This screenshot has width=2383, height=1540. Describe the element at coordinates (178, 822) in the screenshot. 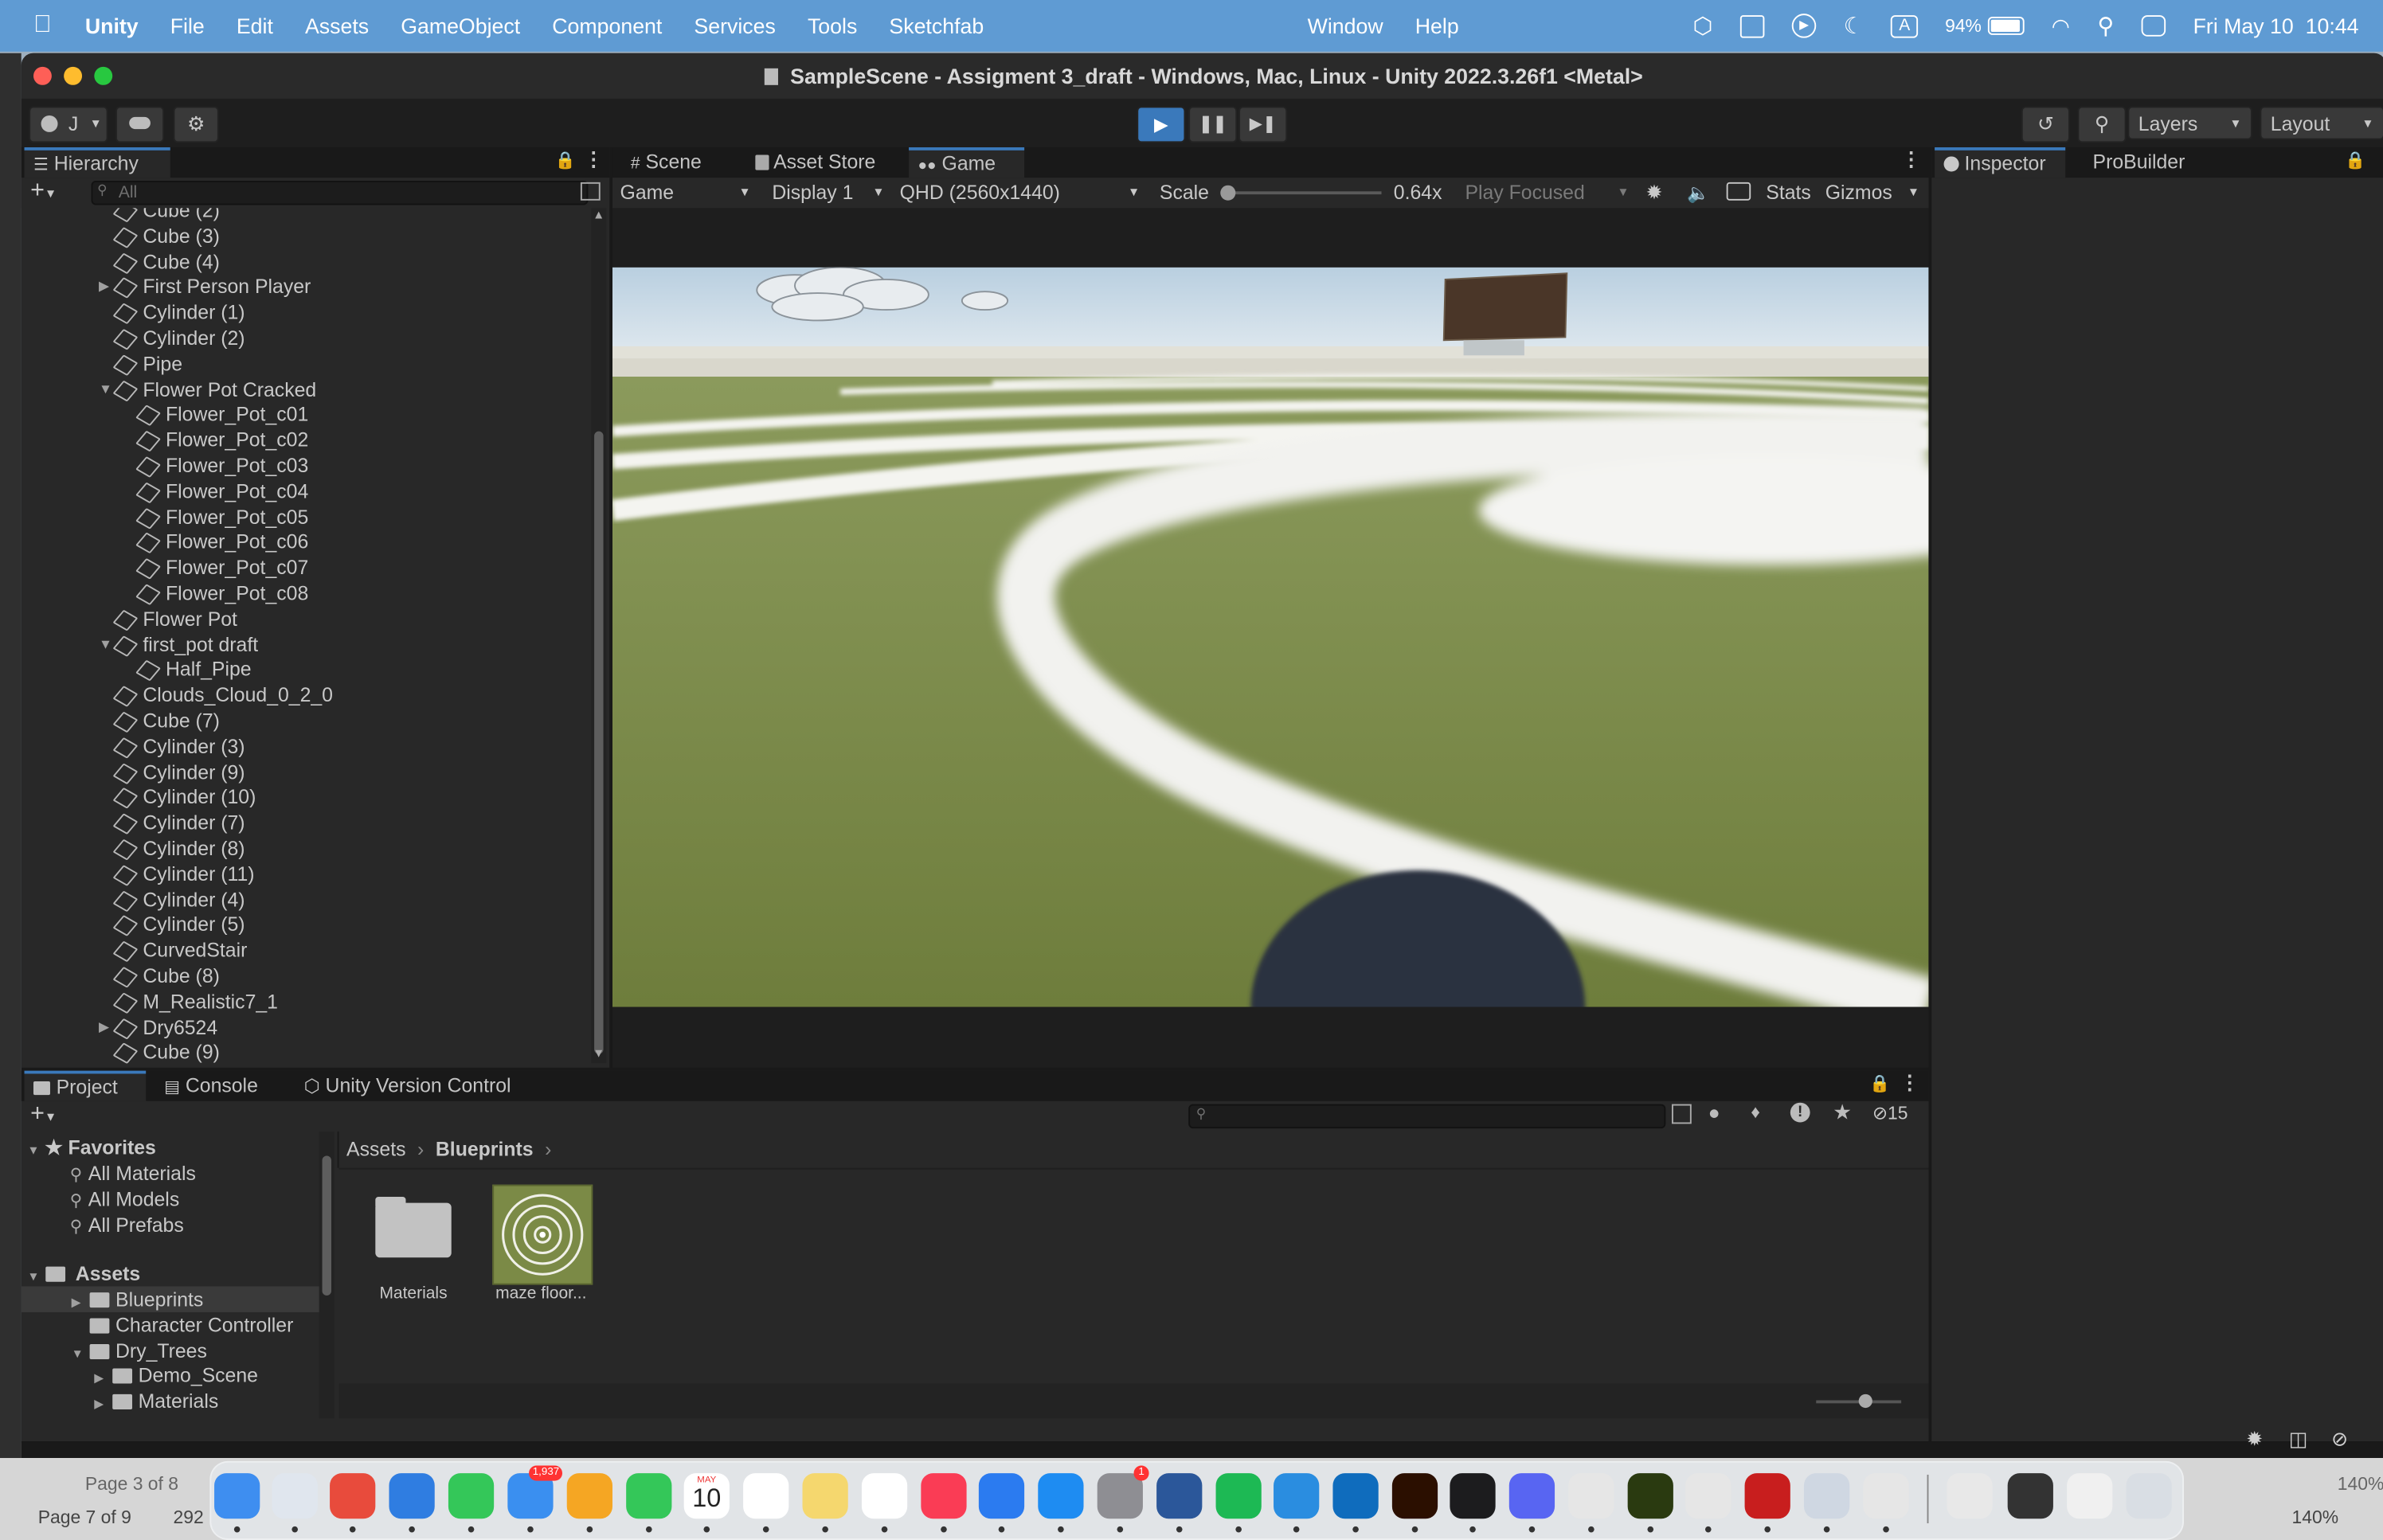

I see `hierarchy-item: Cylinder (7)` at that location.